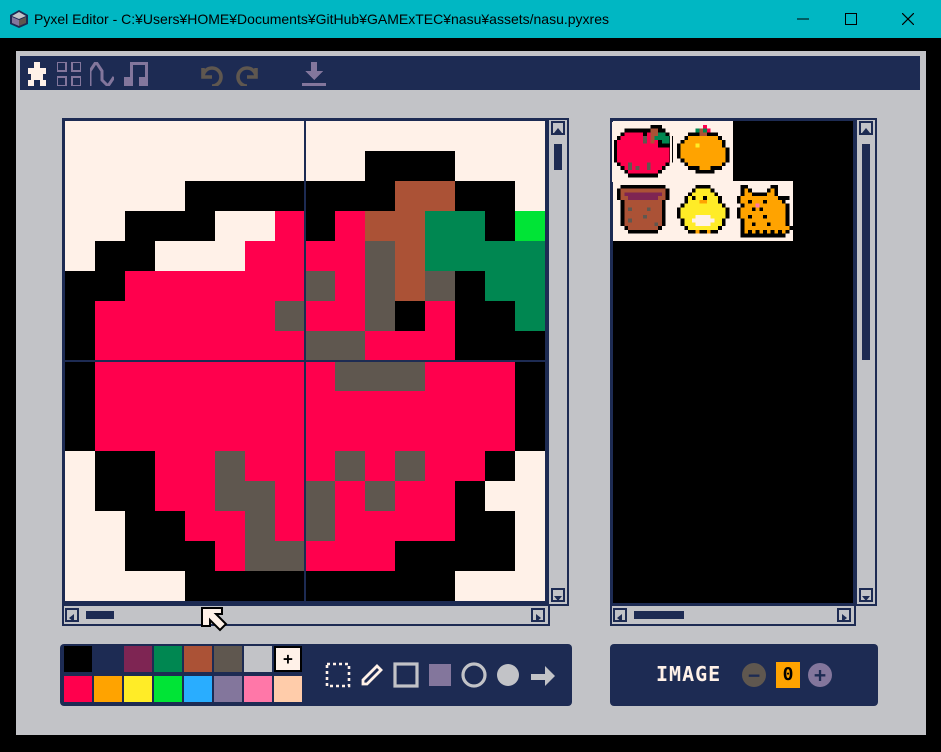  What do you see at coordinates (620, 615) in the screenshot?
I see `preview-scroll-left-button` at bounding box center [620, 615].